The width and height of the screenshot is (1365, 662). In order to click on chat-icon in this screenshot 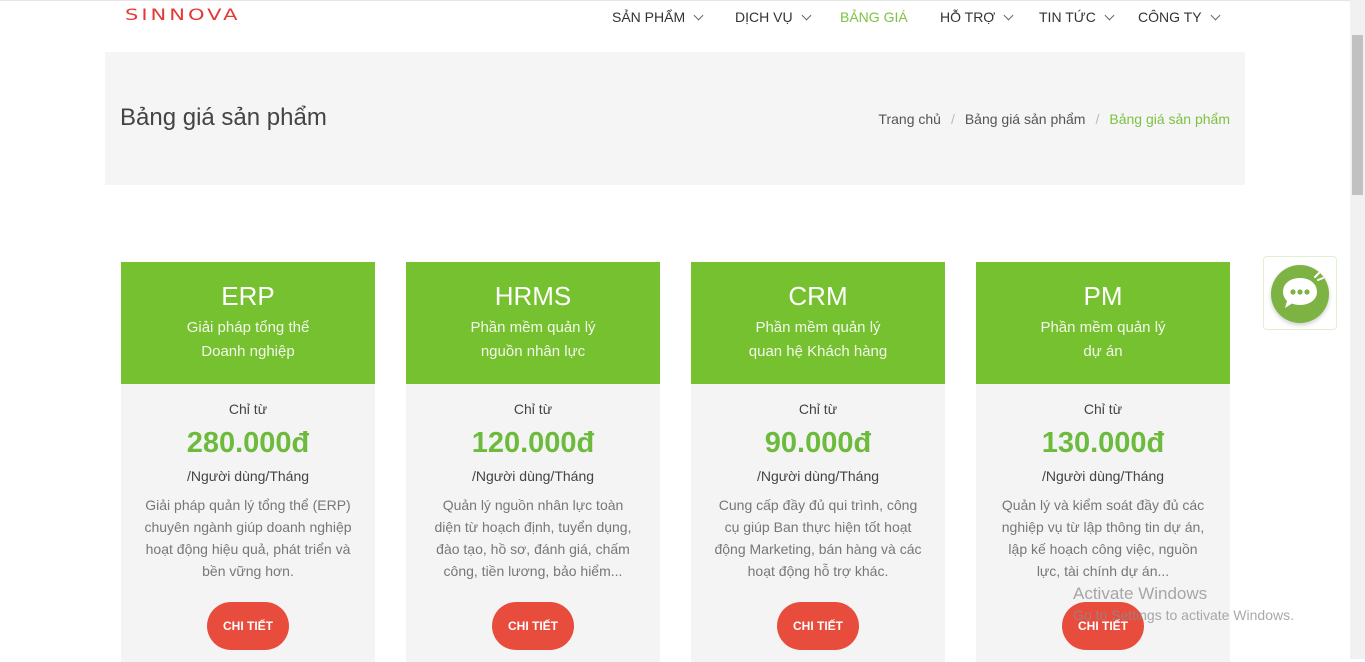, I will do `click(1300, 294)`.